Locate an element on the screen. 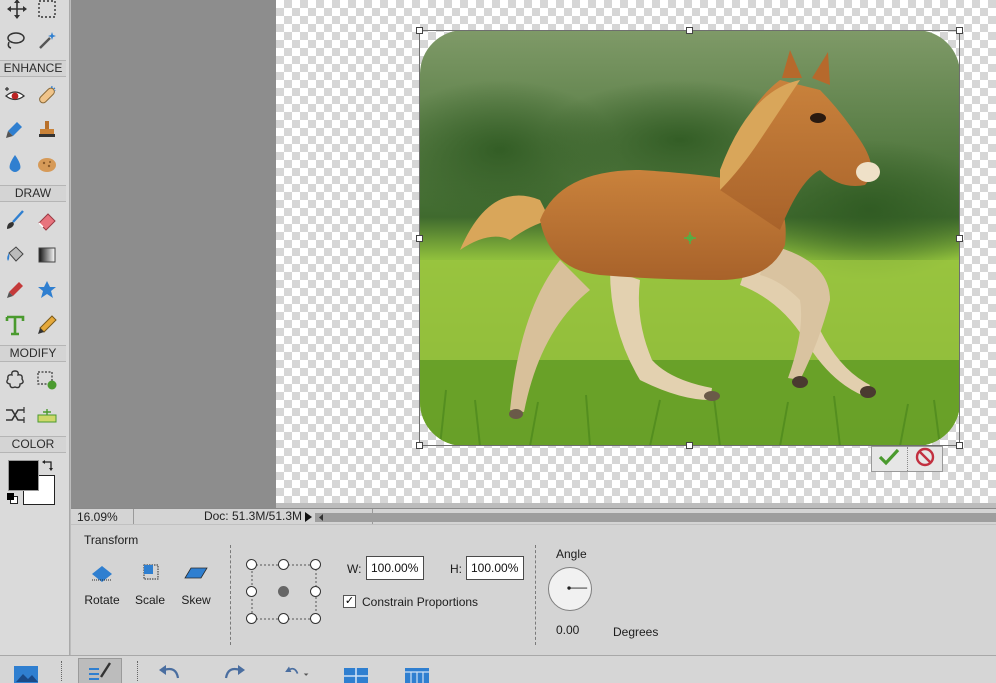 The height and width of the screenshot is (683, 996). commit-transform-button is located at coordinates (890, 459).